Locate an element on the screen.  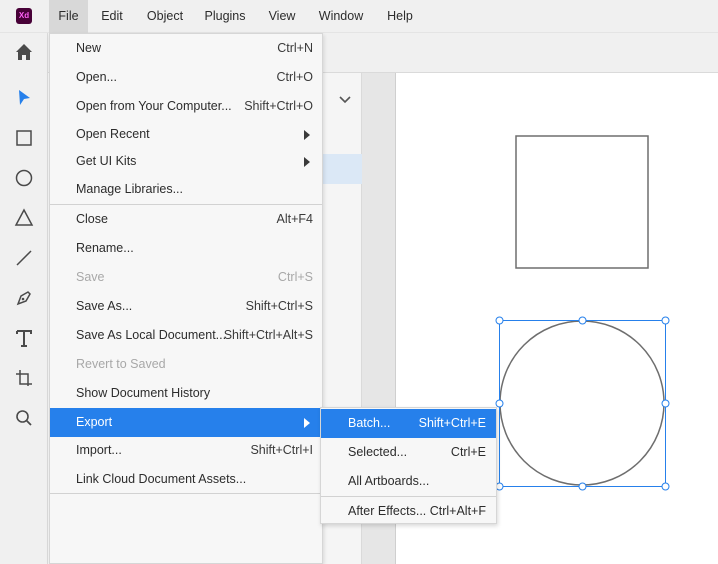
pen-icon is located at coordinates (24, 298).